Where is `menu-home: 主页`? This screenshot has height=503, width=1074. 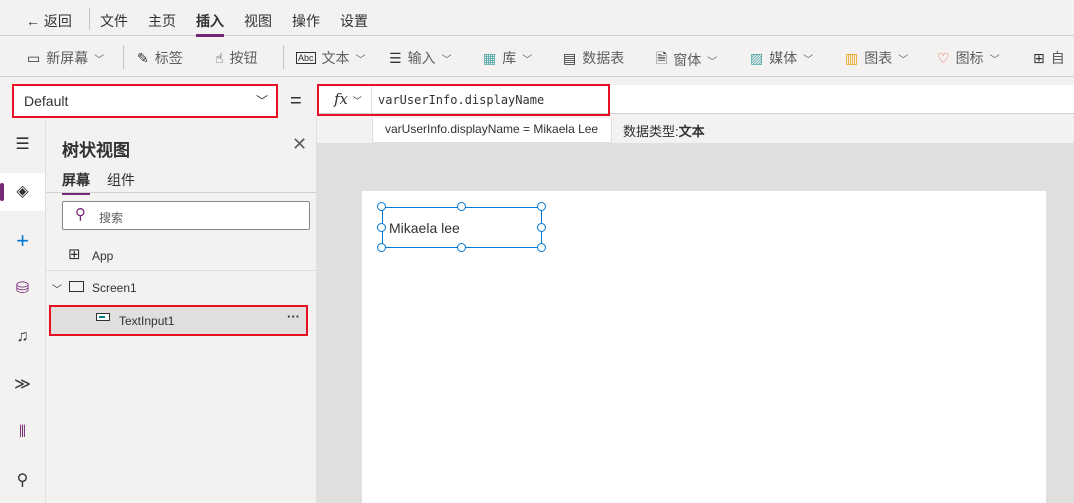
menu-home: 主页 is located at coordinates (162, 21).